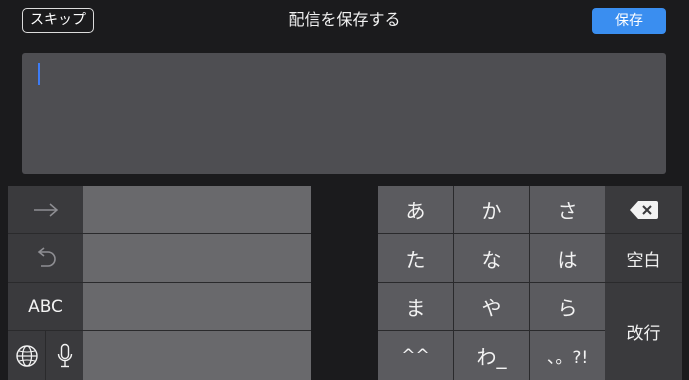 The width and height of the screenshot is (689, 380). Describe the element at coordinates (416, 258) in the screenshot. I see `kana-key-ta: た` at that location.